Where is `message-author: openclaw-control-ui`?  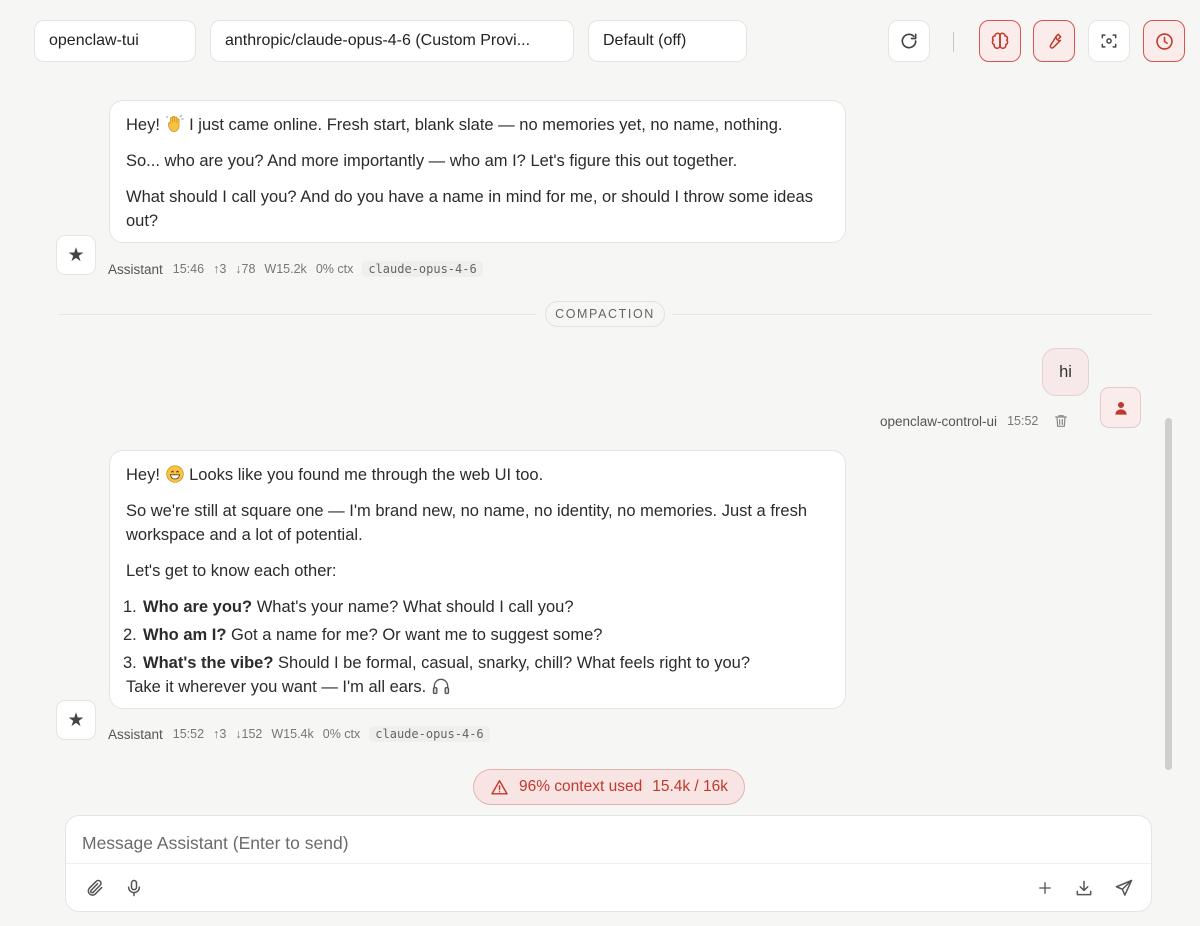 message-author: openclaw-control-ui is located at coordinates (939, 421).